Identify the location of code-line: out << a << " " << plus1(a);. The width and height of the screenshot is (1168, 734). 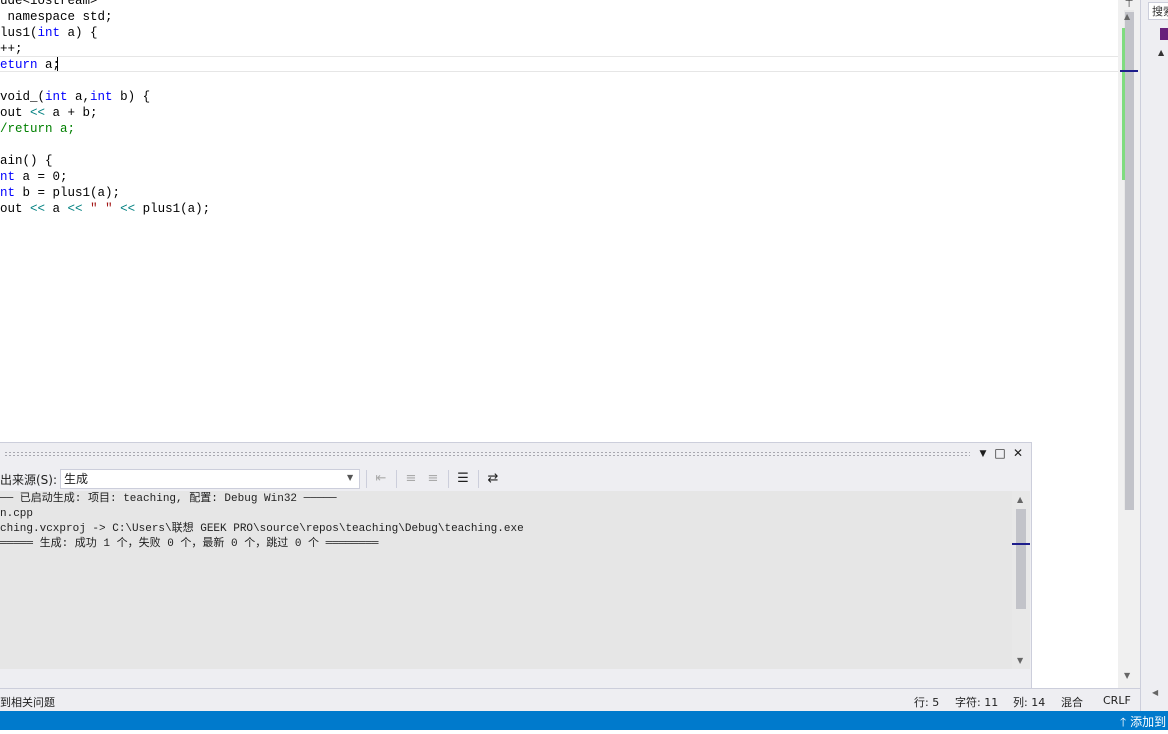
(105, 209).